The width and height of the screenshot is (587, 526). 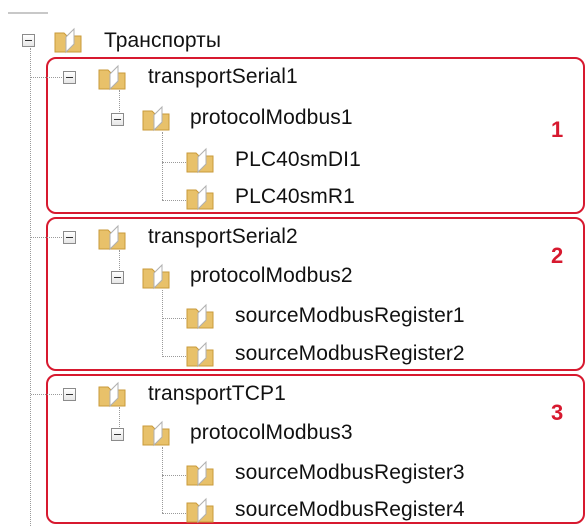 I want to click on group-number-1: 1, so click(x=557, y=129).